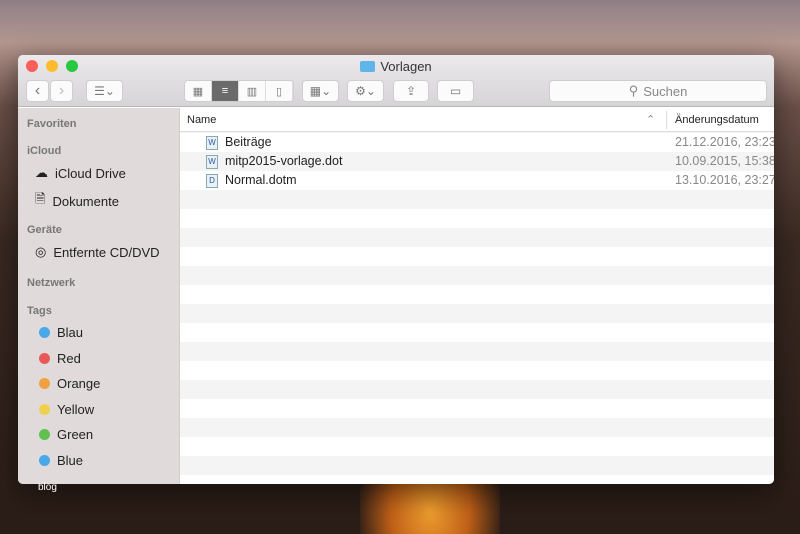 This screenshot has height=534, width=800. I want to click on label: Green, so click(75, 435).